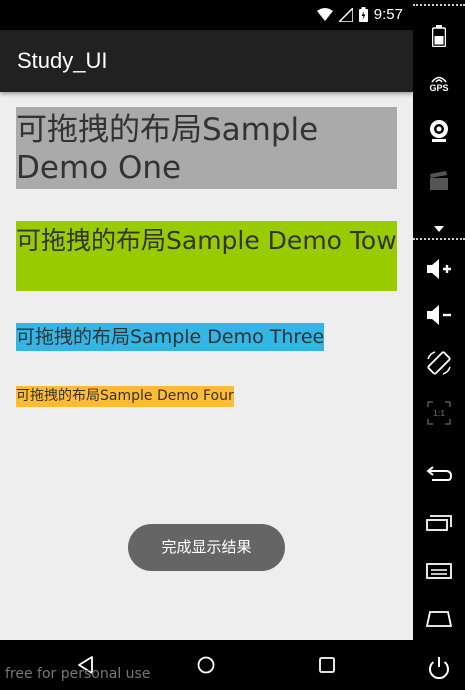  What do you see at coordinates (439, 269) in the screenshot?
I see `volume-up-icon` at bounding box center [439, 269].